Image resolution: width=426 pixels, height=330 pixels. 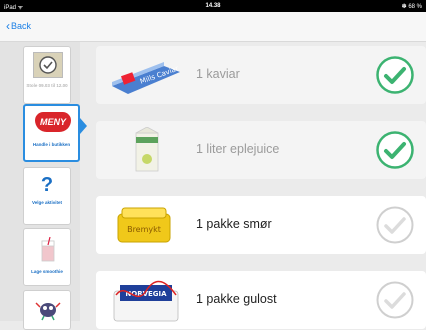 I want to click on item-text: 1 liter eplejuice, so click(x=238, y=149).